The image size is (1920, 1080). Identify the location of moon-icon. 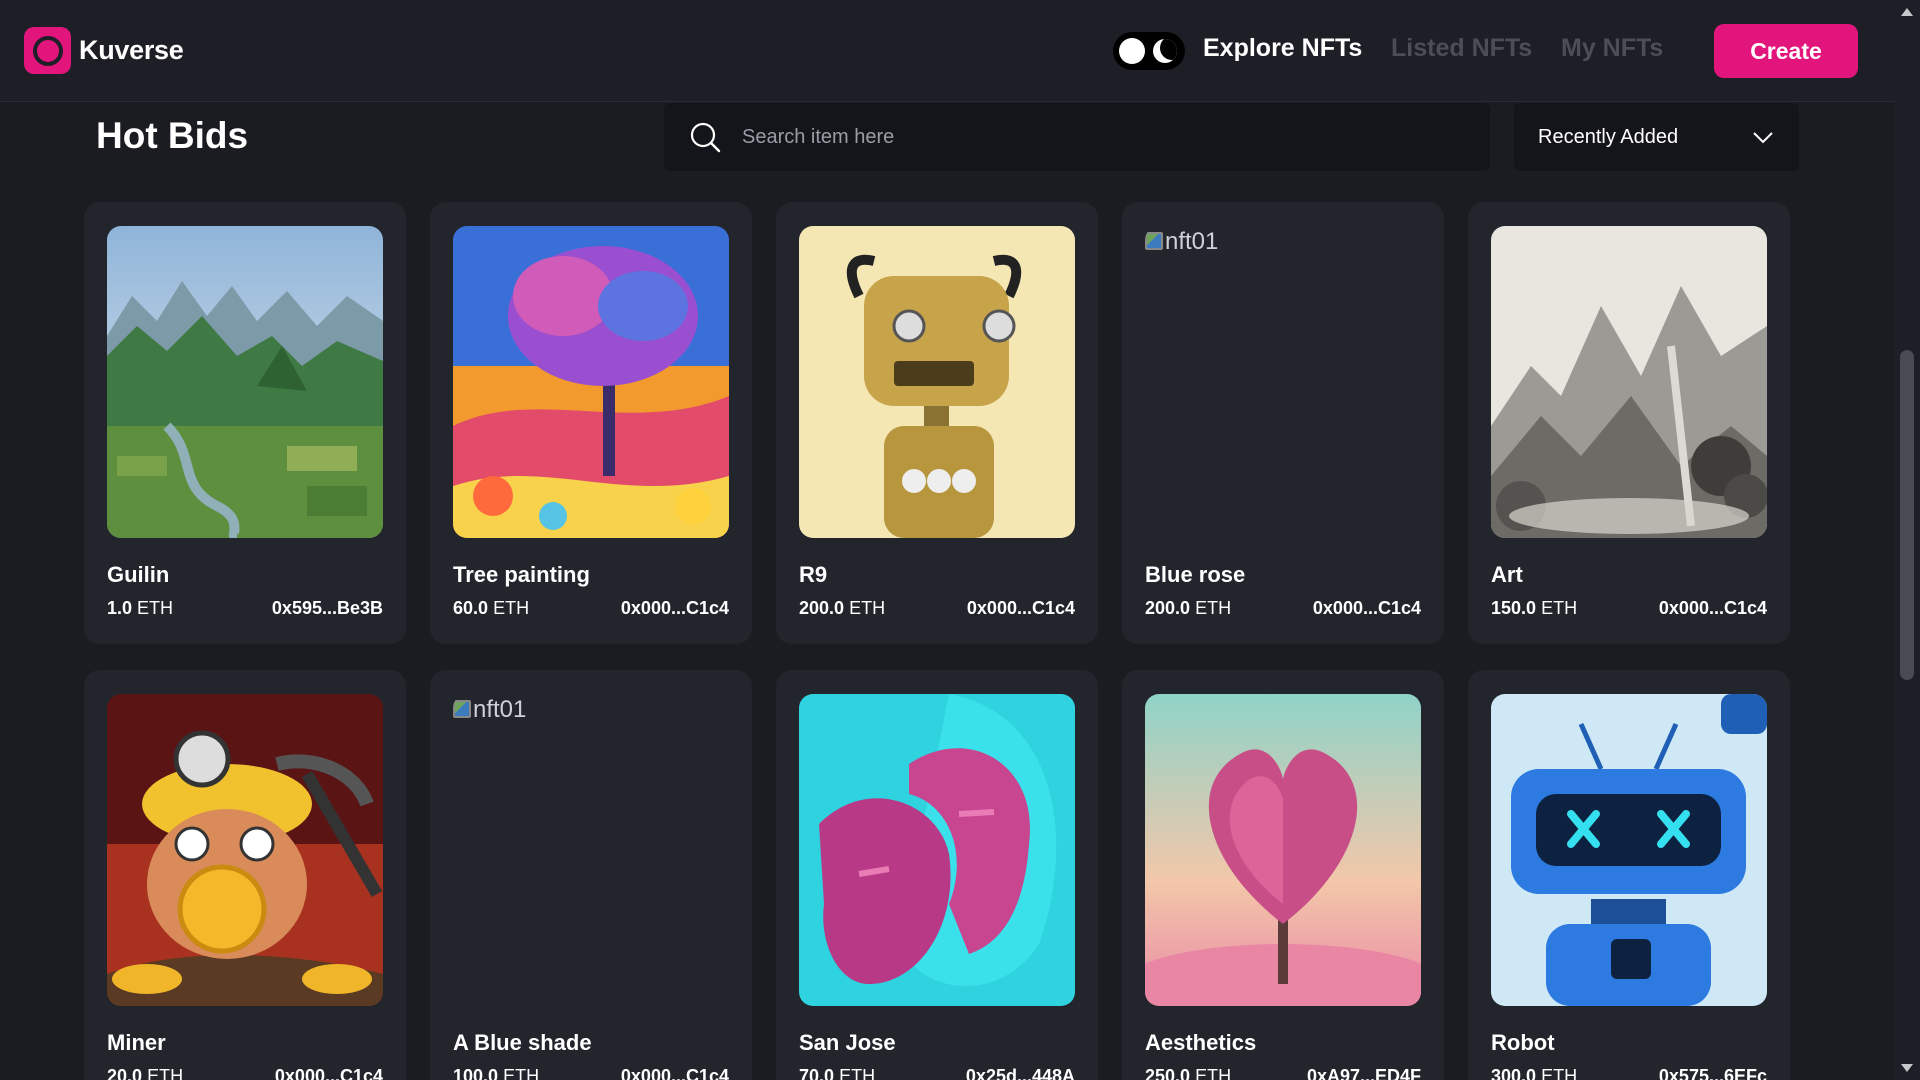
(1165, 51).